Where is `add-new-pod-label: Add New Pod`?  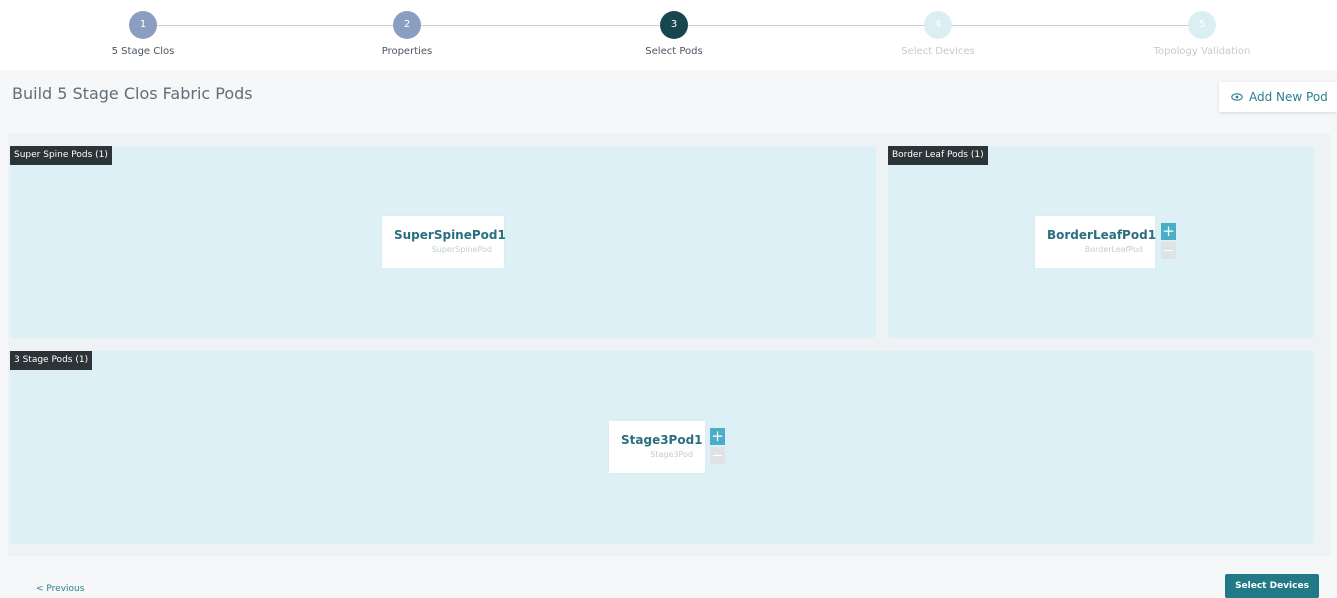
add-new-pod-label: Add New Pod is located at coordinates (1288, 96).